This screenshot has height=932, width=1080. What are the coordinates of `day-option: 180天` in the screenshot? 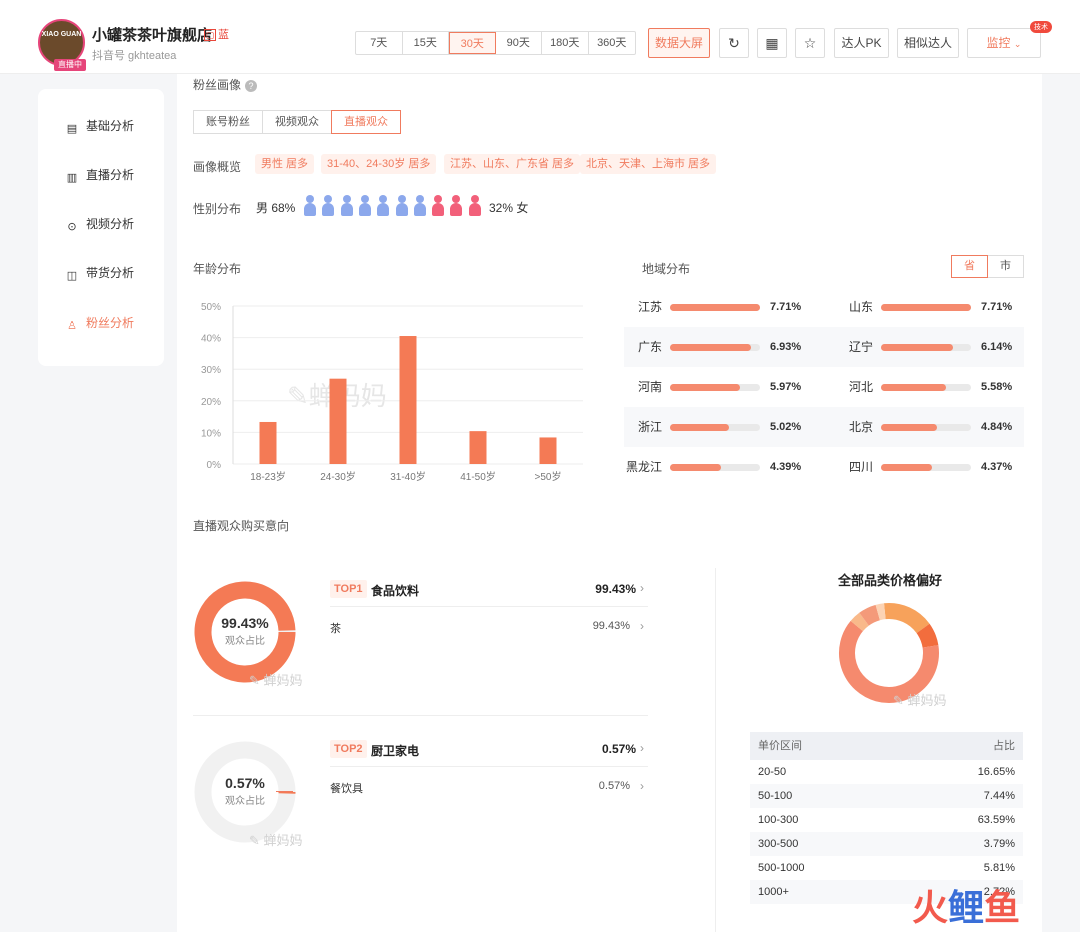 It's located at (565, 43).